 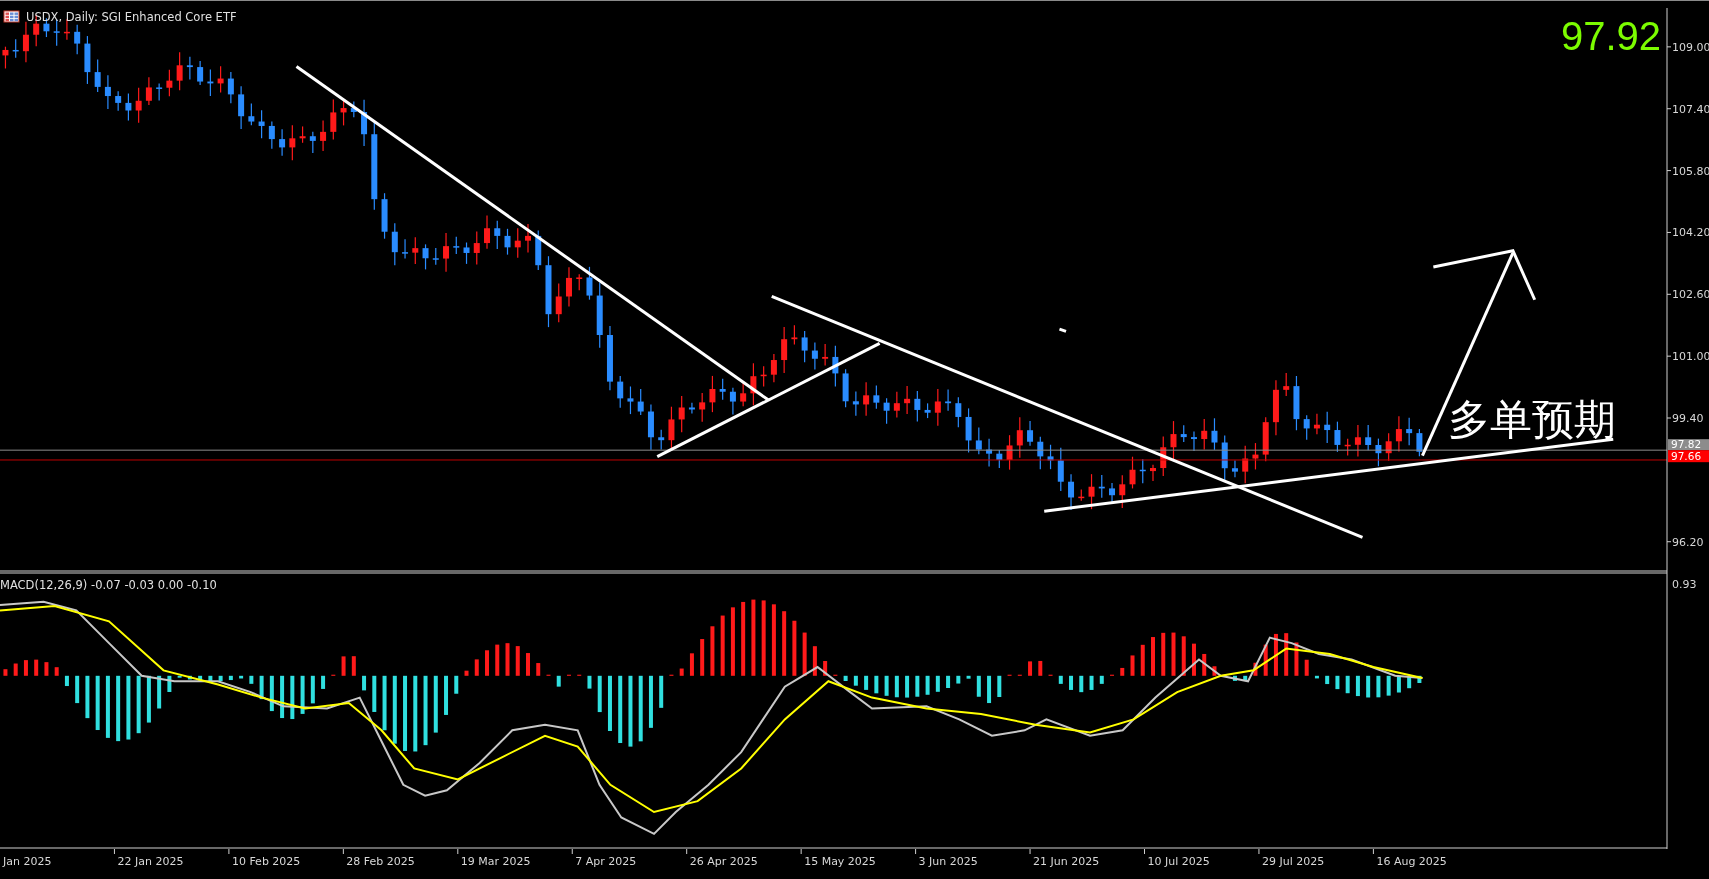 What do you see at coordinates (840, 861) in the screenshot?
I see `date-tick: 15 May 2025` at bounding box center [840, 861].